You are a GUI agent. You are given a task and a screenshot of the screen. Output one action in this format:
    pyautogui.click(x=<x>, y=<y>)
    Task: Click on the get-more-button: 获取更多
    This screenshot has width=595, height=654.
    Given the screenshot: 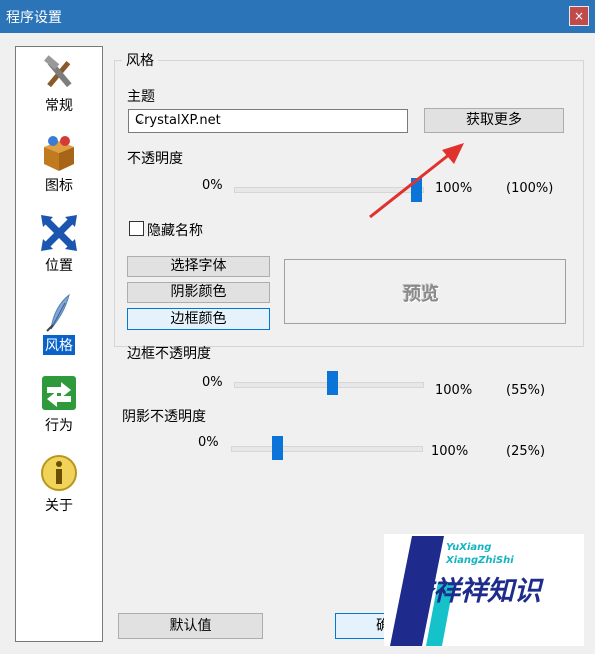 What is the action you would take?
    pyautogui.click(x=494, y=120)
    